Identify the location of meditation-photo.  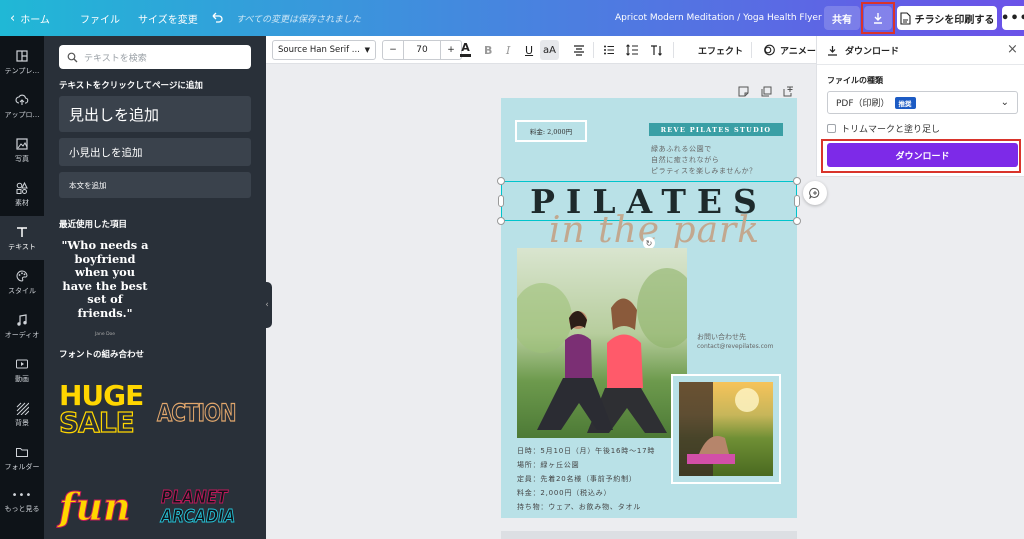
(726, 429).